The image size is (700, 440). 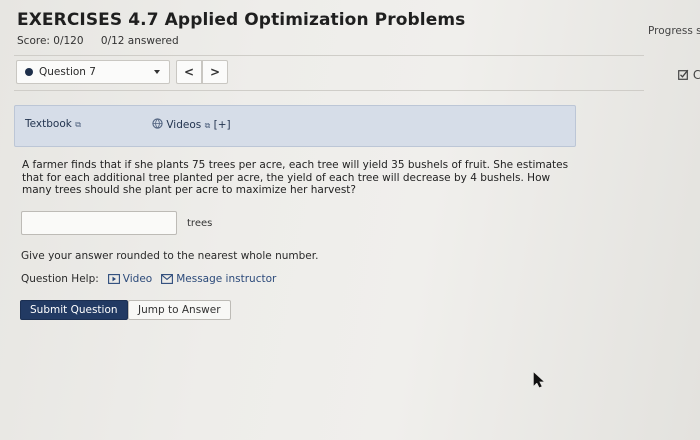 What do you see at coordinates (67, 72) in the screenshot?
I see `question-select-value: Question 7` at bounding box center [67, 72].